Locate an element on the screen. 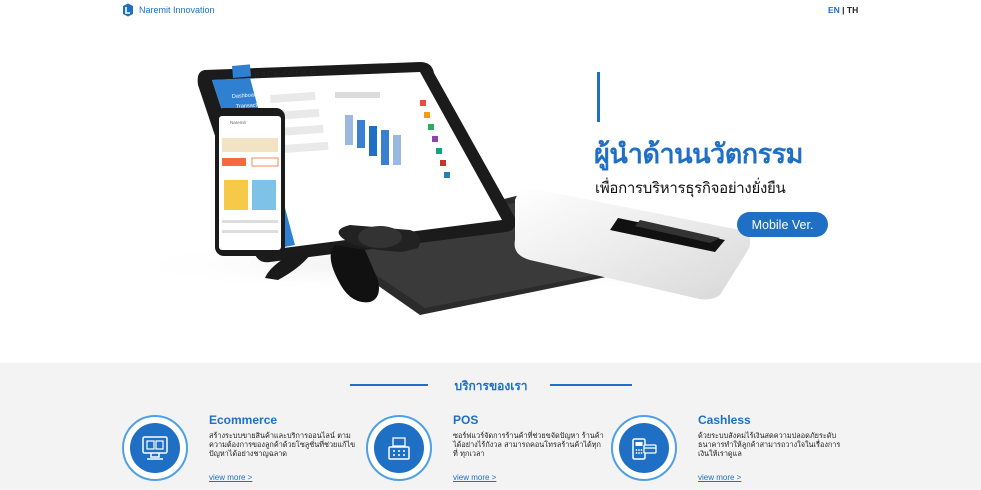 The width and height of the screenshot is (981, 490). pos-icon is located at coordinates (399, 448).